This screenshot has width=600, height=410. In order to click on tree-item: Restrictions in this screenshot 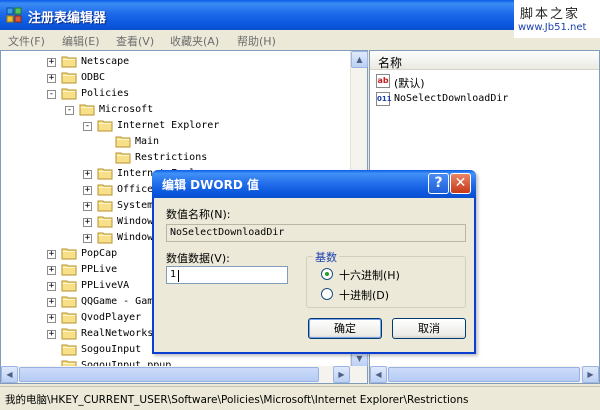, I will do `click(176, 158)`.